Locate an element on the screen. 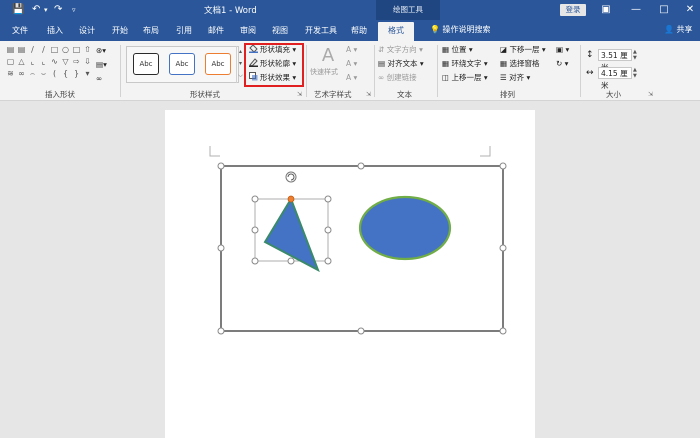 This screenshot has height=438, width=700. draw-textbox-icon: ▤▾ is located at coordinates (101, 65).